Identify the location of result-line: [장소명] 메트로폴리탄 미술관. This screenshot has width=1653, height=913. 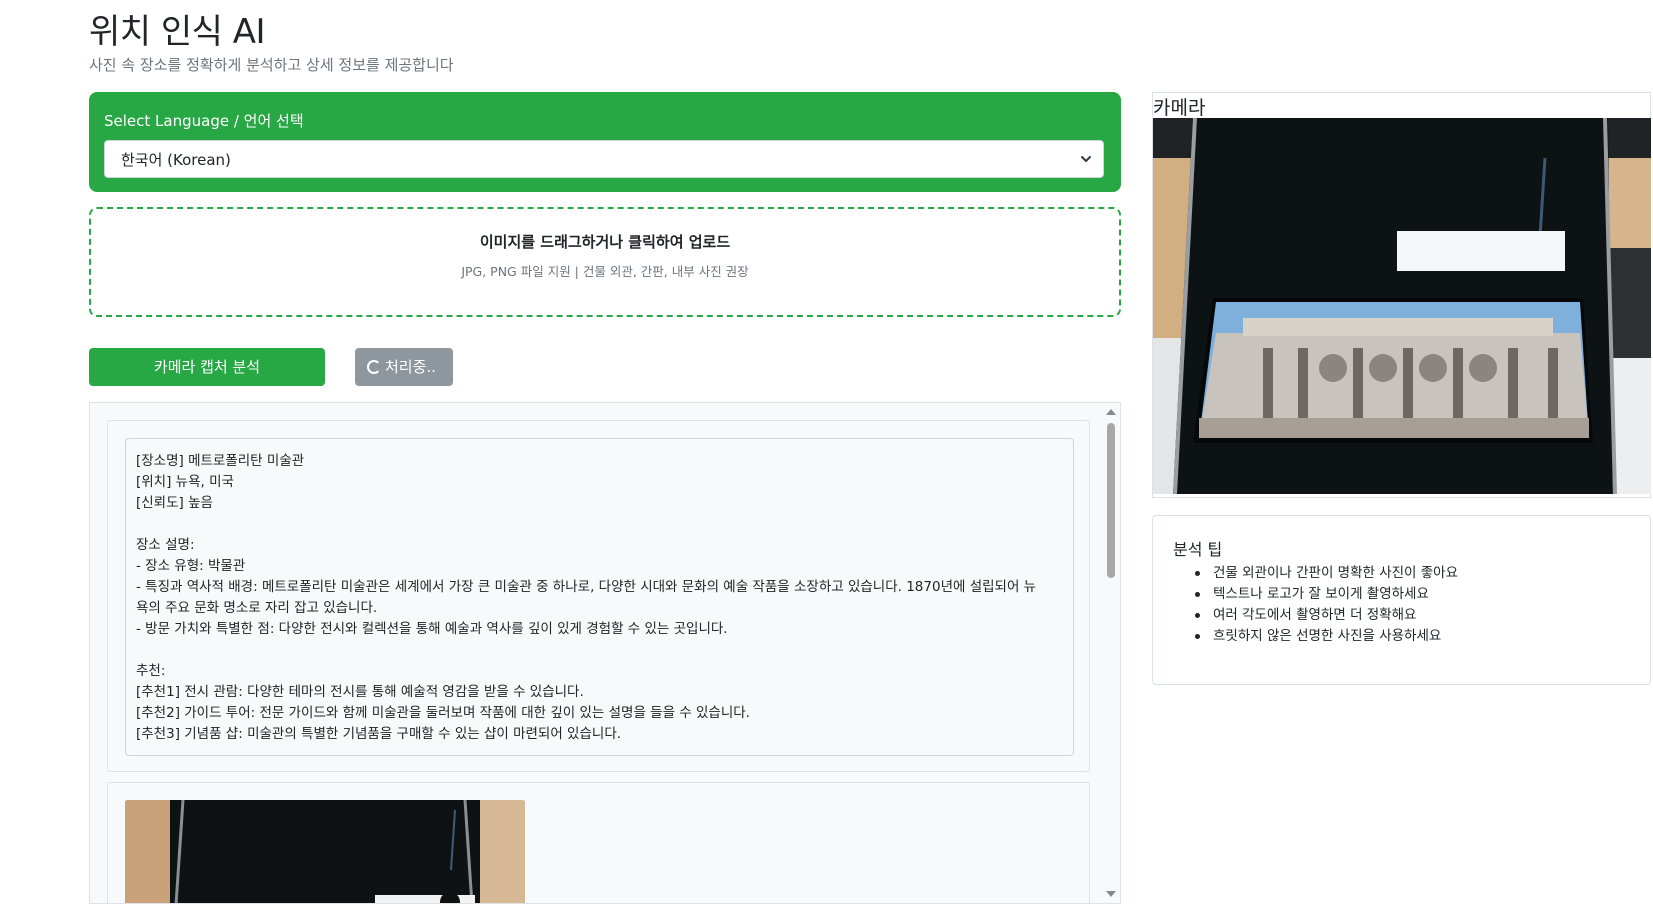
(220, 461).